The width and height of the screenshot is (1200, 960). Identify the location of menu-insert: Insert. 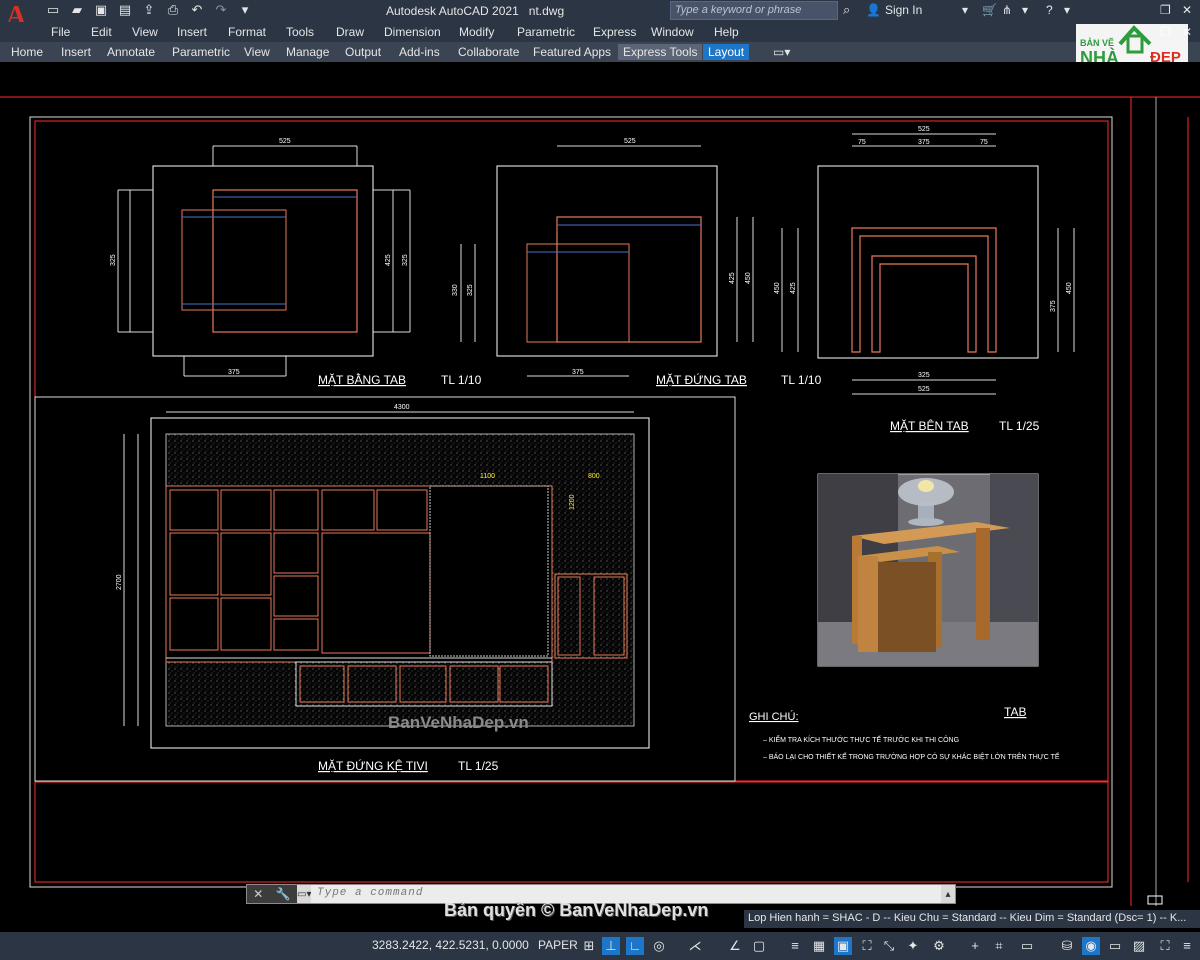
(192, 32).